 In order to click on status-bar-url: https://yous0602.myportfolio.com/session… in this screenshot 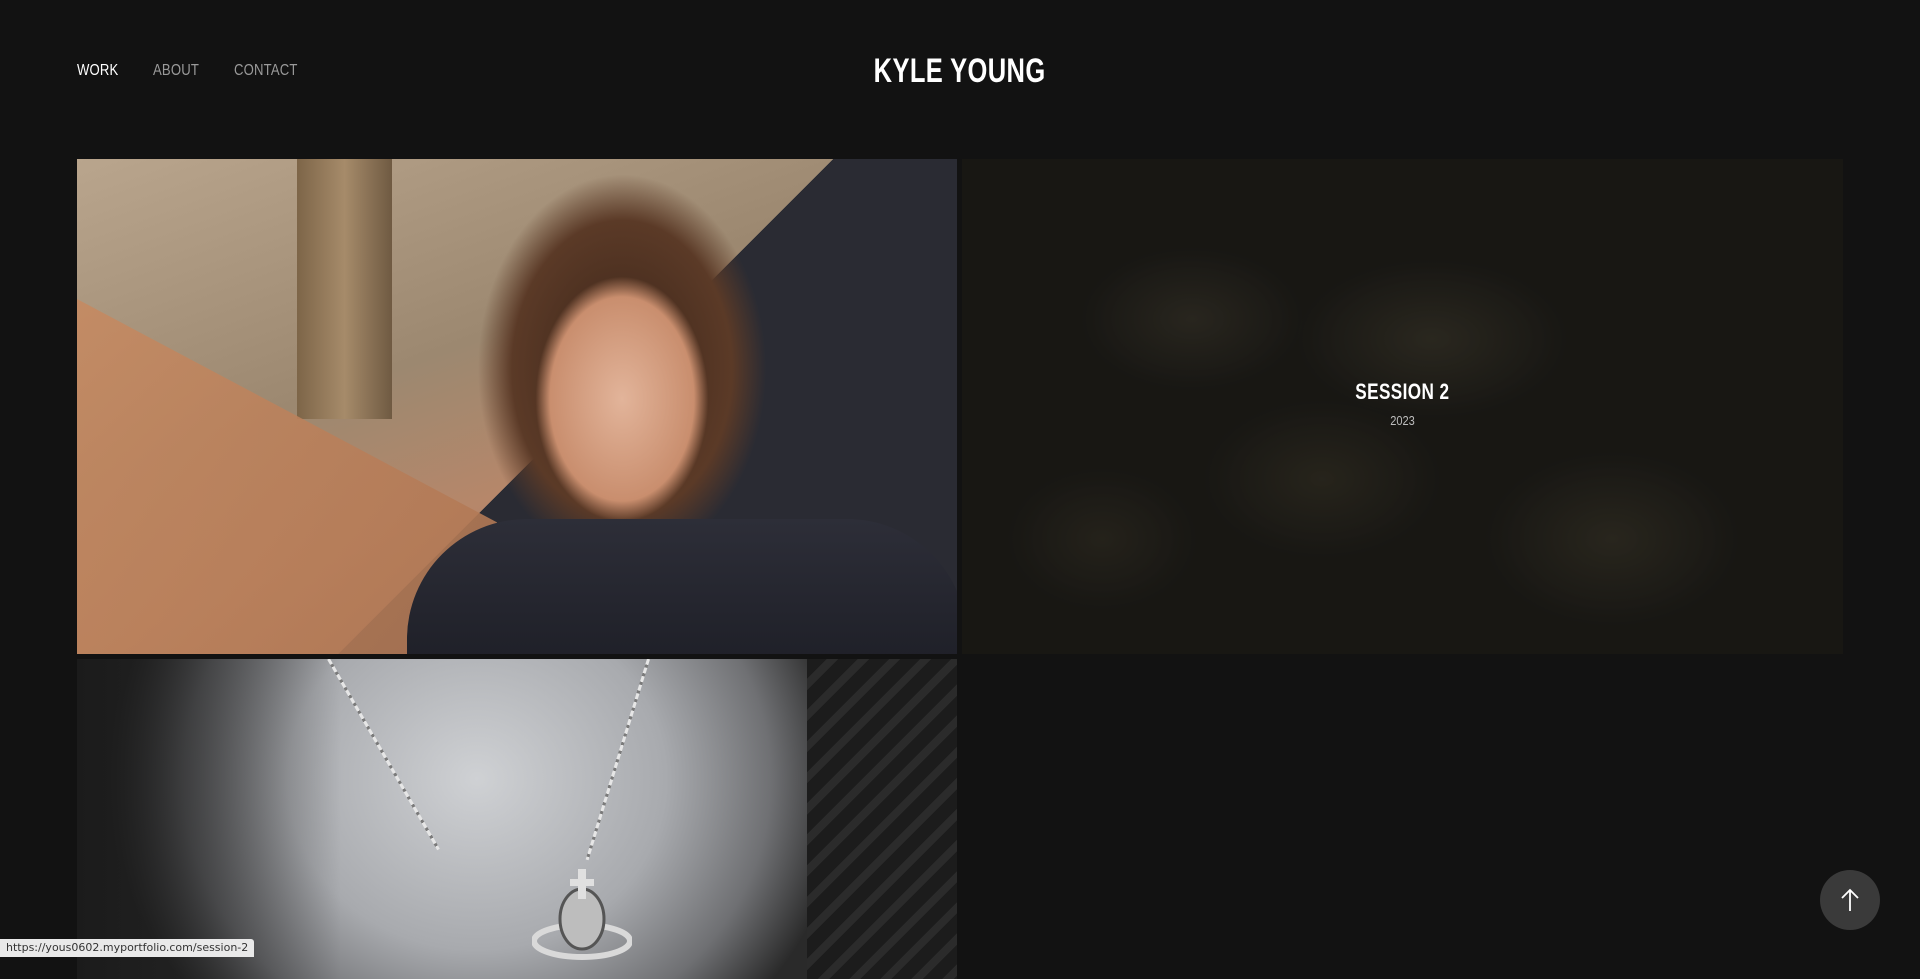, I will do `click(127, 948)`.